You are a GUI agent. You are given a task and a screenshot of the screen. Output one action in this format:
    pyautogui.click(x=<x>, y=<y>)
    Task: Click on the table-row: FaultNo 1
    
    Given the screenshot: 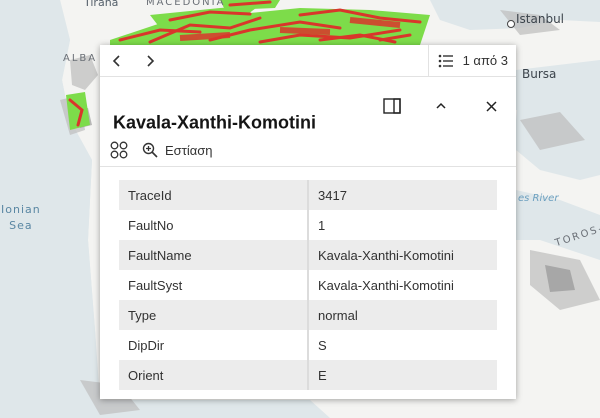 What is the action you would take?
    pyautogui.click(x=308, y=225)
    